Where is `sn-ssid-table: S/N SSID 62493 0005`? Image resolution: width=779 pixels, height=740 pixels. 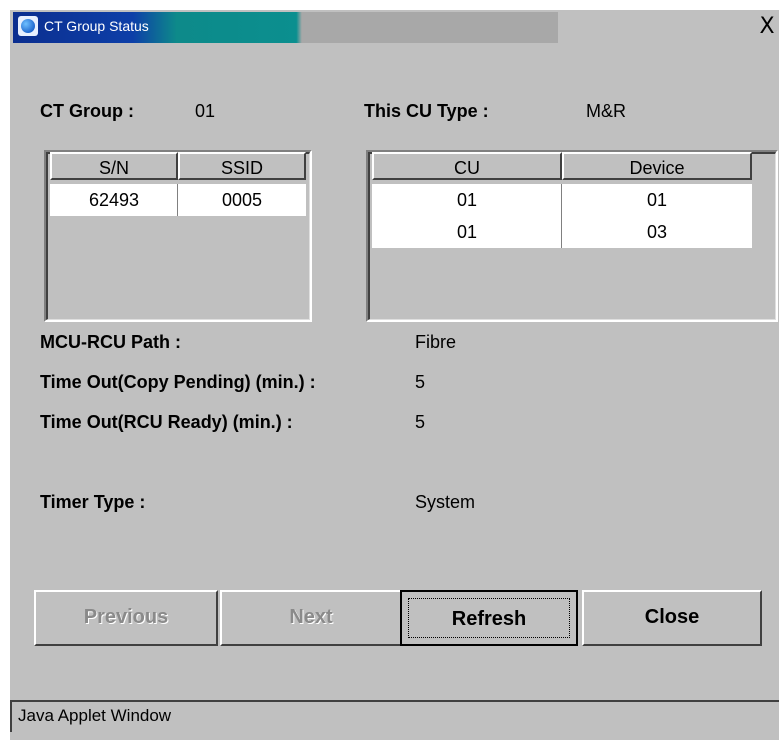
sn-ssid-table: S/N SSID 62493 0005 is located at coordinates (178, 236).